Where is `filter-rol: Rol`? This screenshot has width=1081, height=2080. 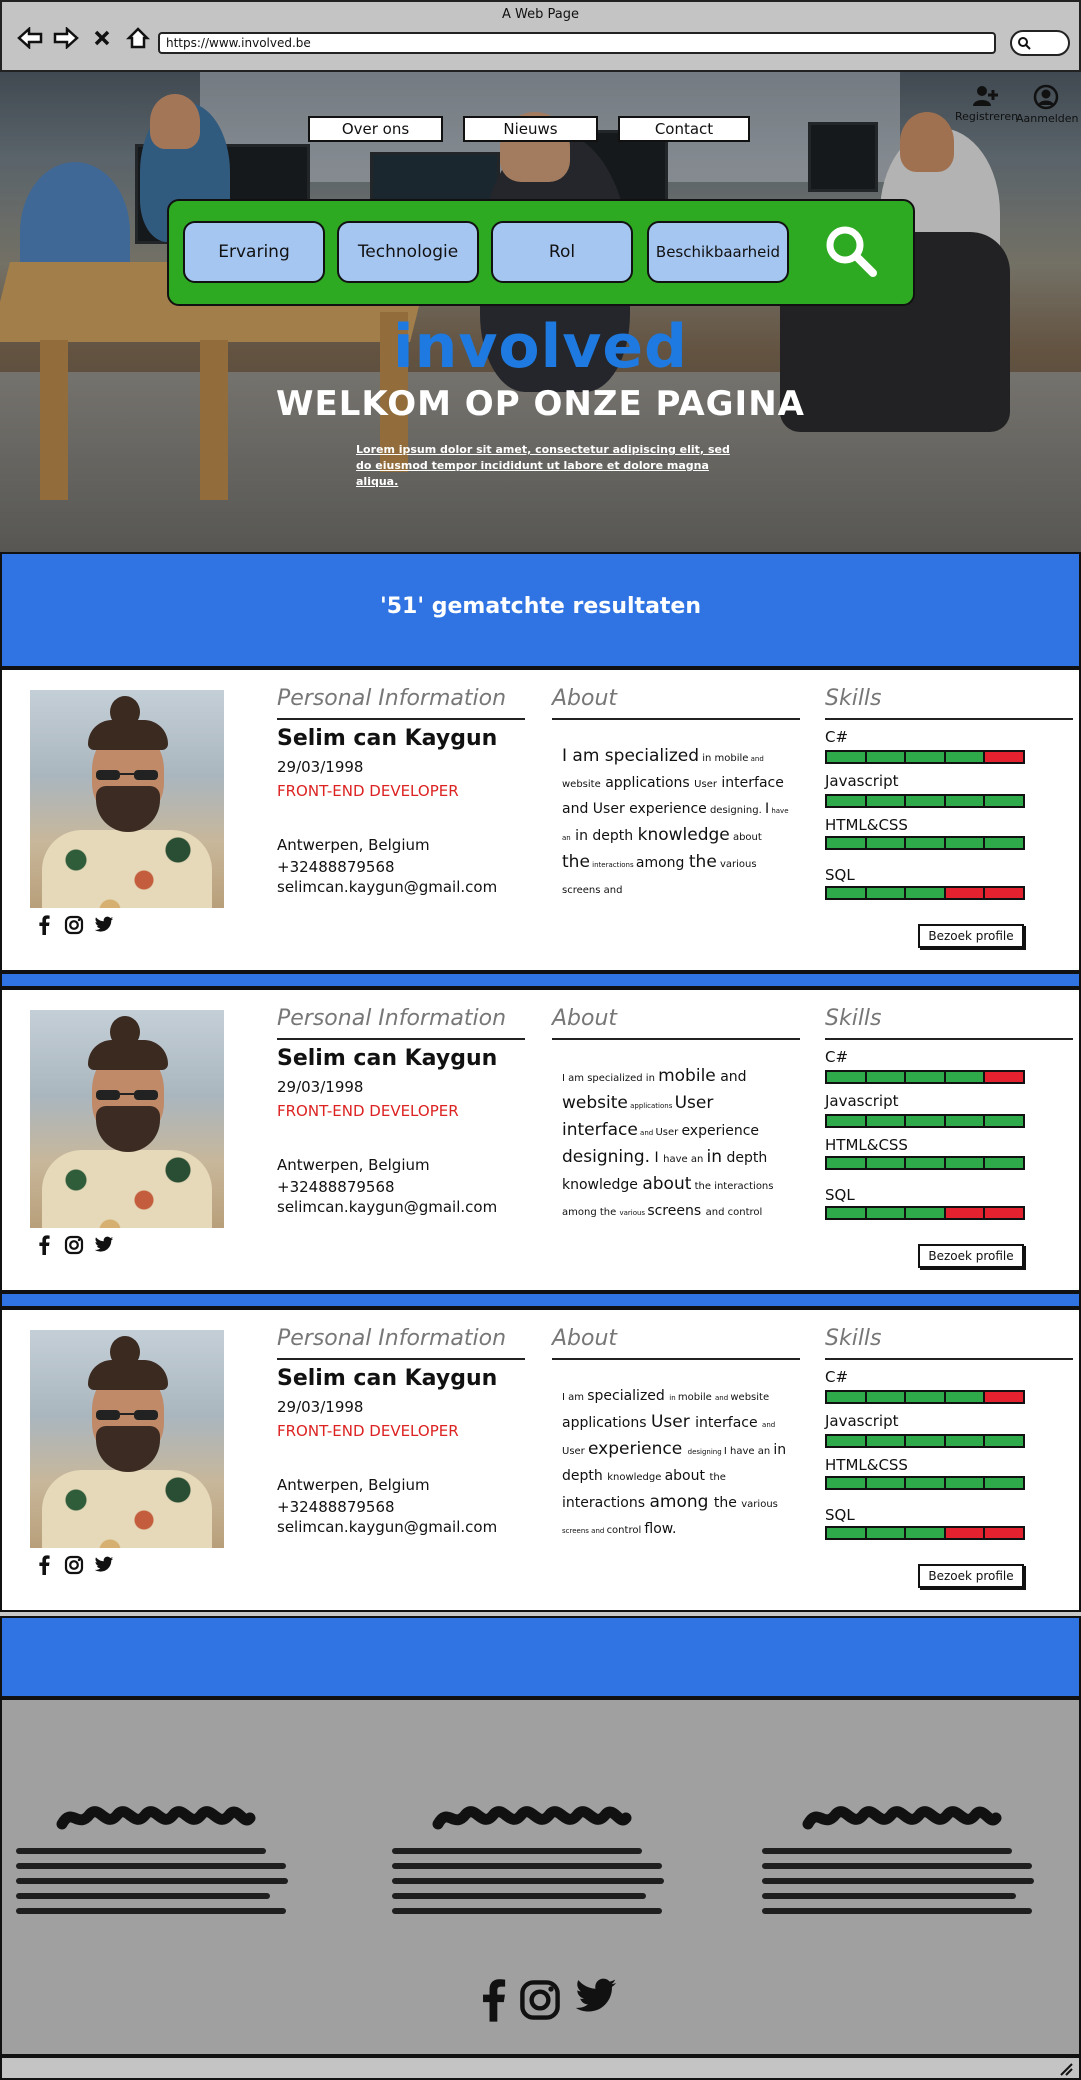
filter-rol: Rol is located at coordinates (562, 252).